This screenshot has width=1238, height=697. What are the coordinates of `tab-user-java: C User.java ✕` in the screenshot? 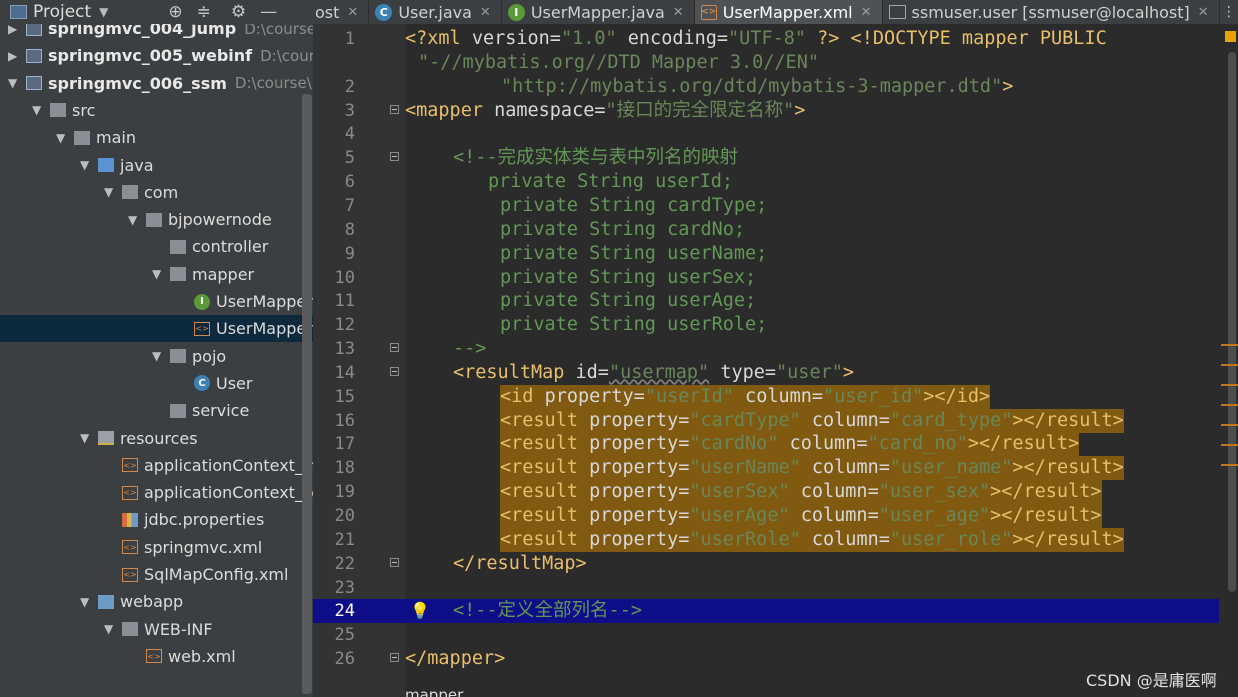 It's located at (435, 12).